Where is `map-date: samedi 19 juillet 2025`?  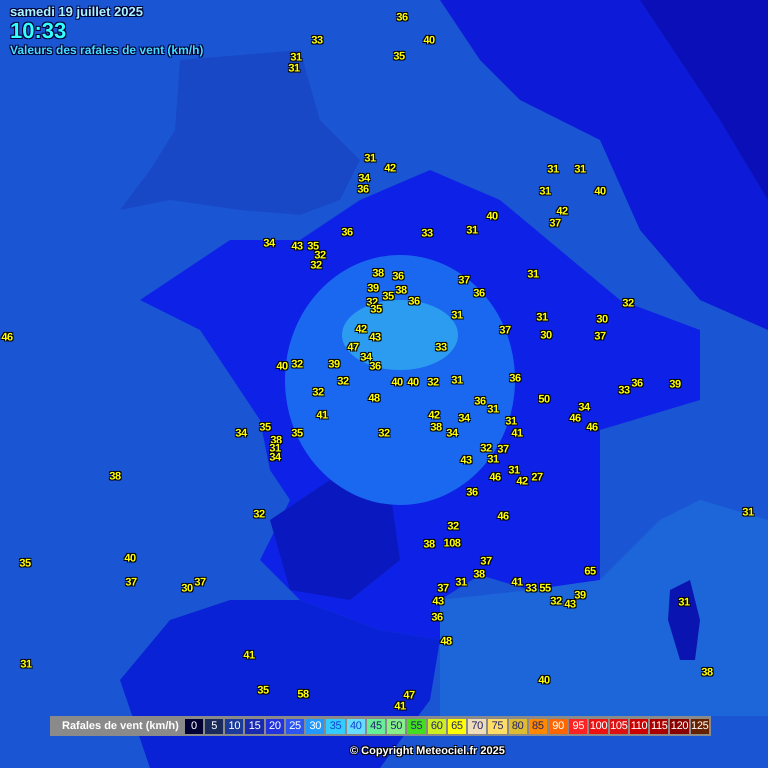
map-date: samedi 19 juillet 2025 is located at coordinates (77, 11).